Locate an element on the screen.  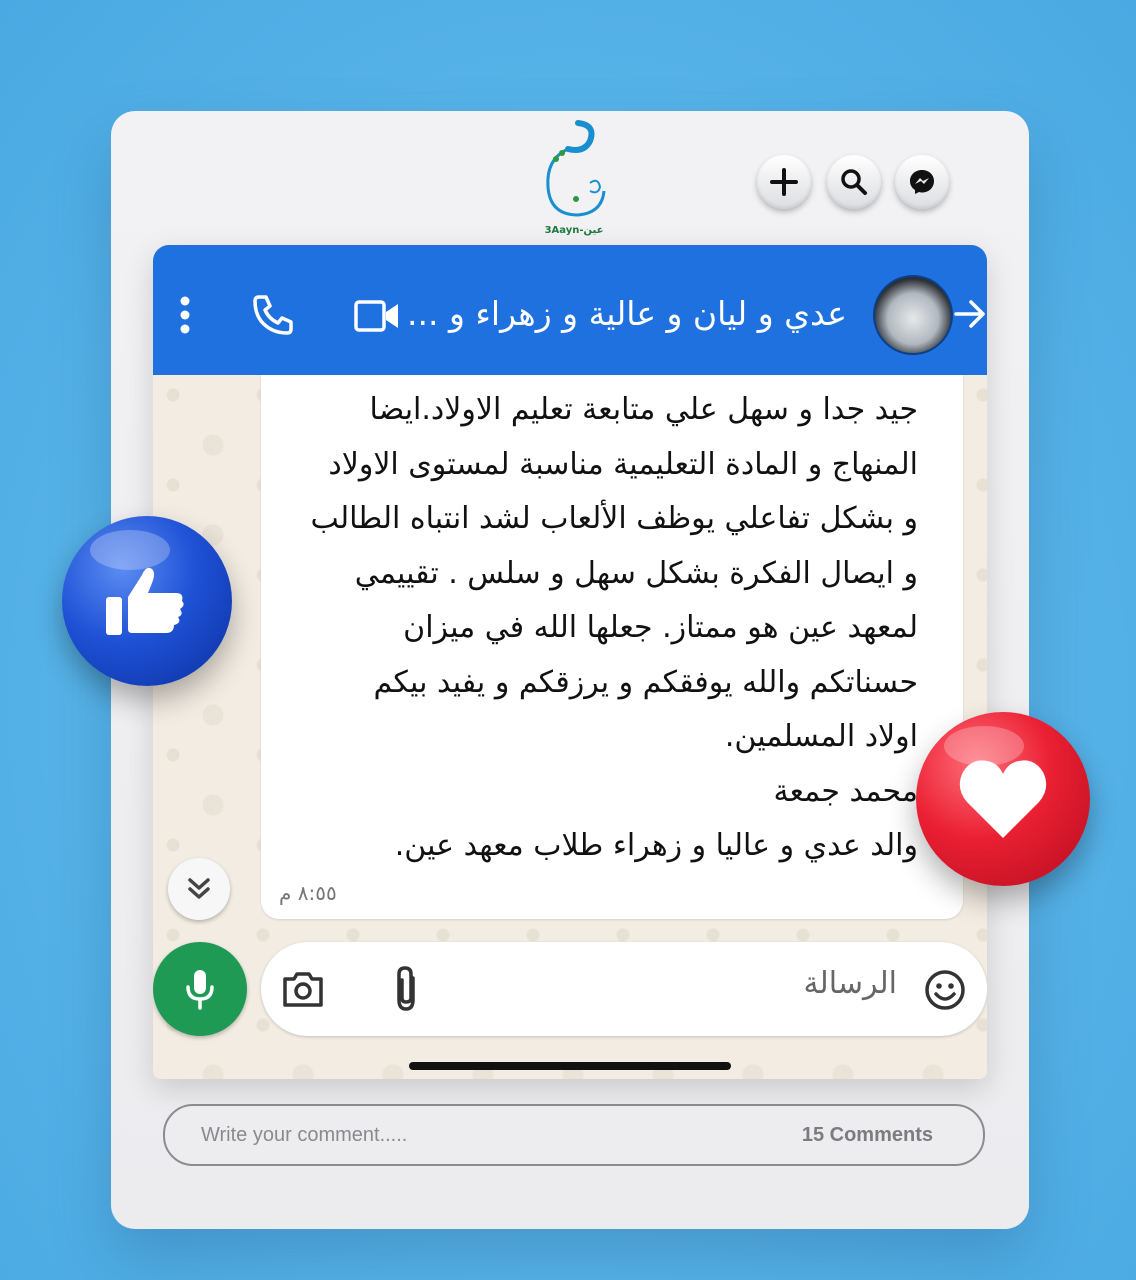
heart-icon is located at coordinates (1003, 799).